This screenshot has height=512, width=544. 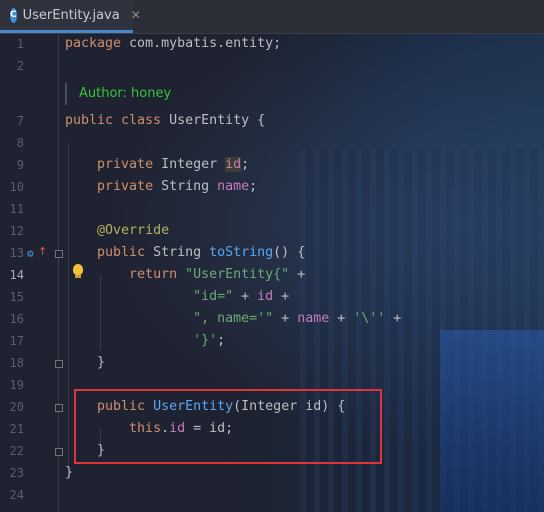 What do you see at coordinates (20, 143) in the screenshot?
I see `line-number: 8` at bounding box center [20, 143].